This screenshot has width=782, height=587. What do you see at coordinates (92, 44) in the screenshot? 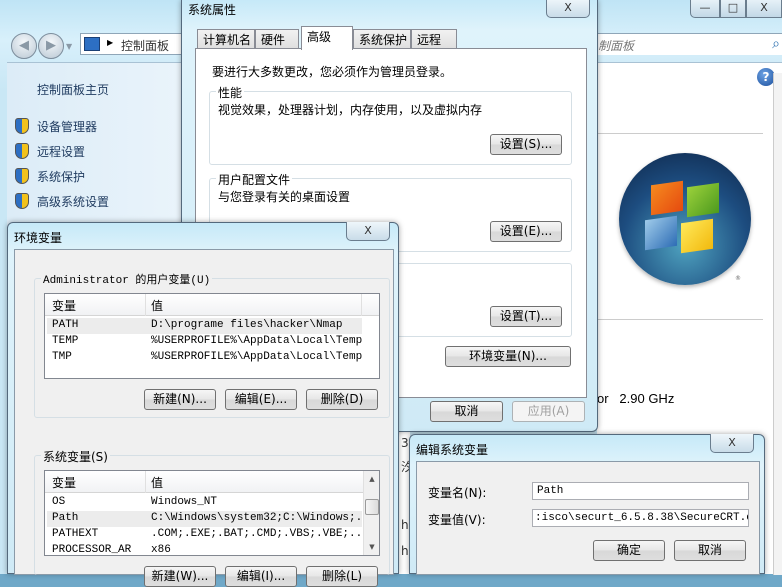
I see `control-panel-icon` at bounding box center [92, 44].